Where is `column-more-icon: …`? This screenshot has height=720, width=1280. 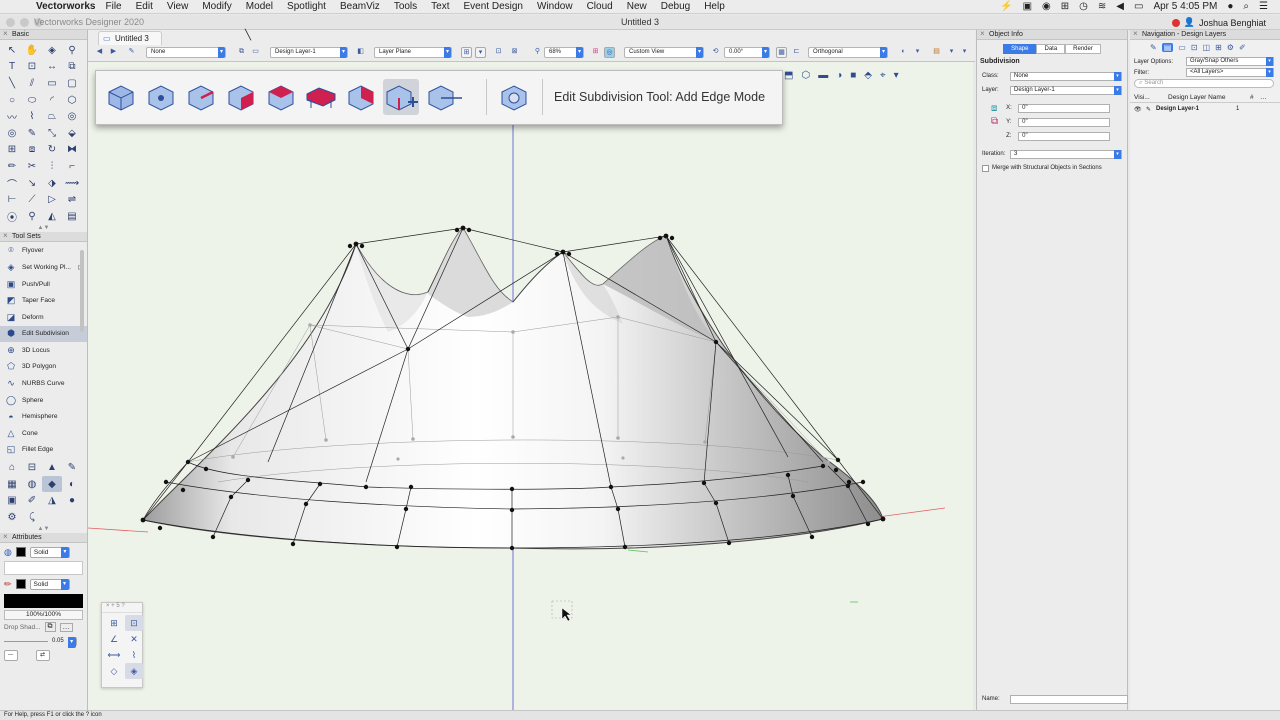
column-more-icon: … is located at coordinates (1263, 97).